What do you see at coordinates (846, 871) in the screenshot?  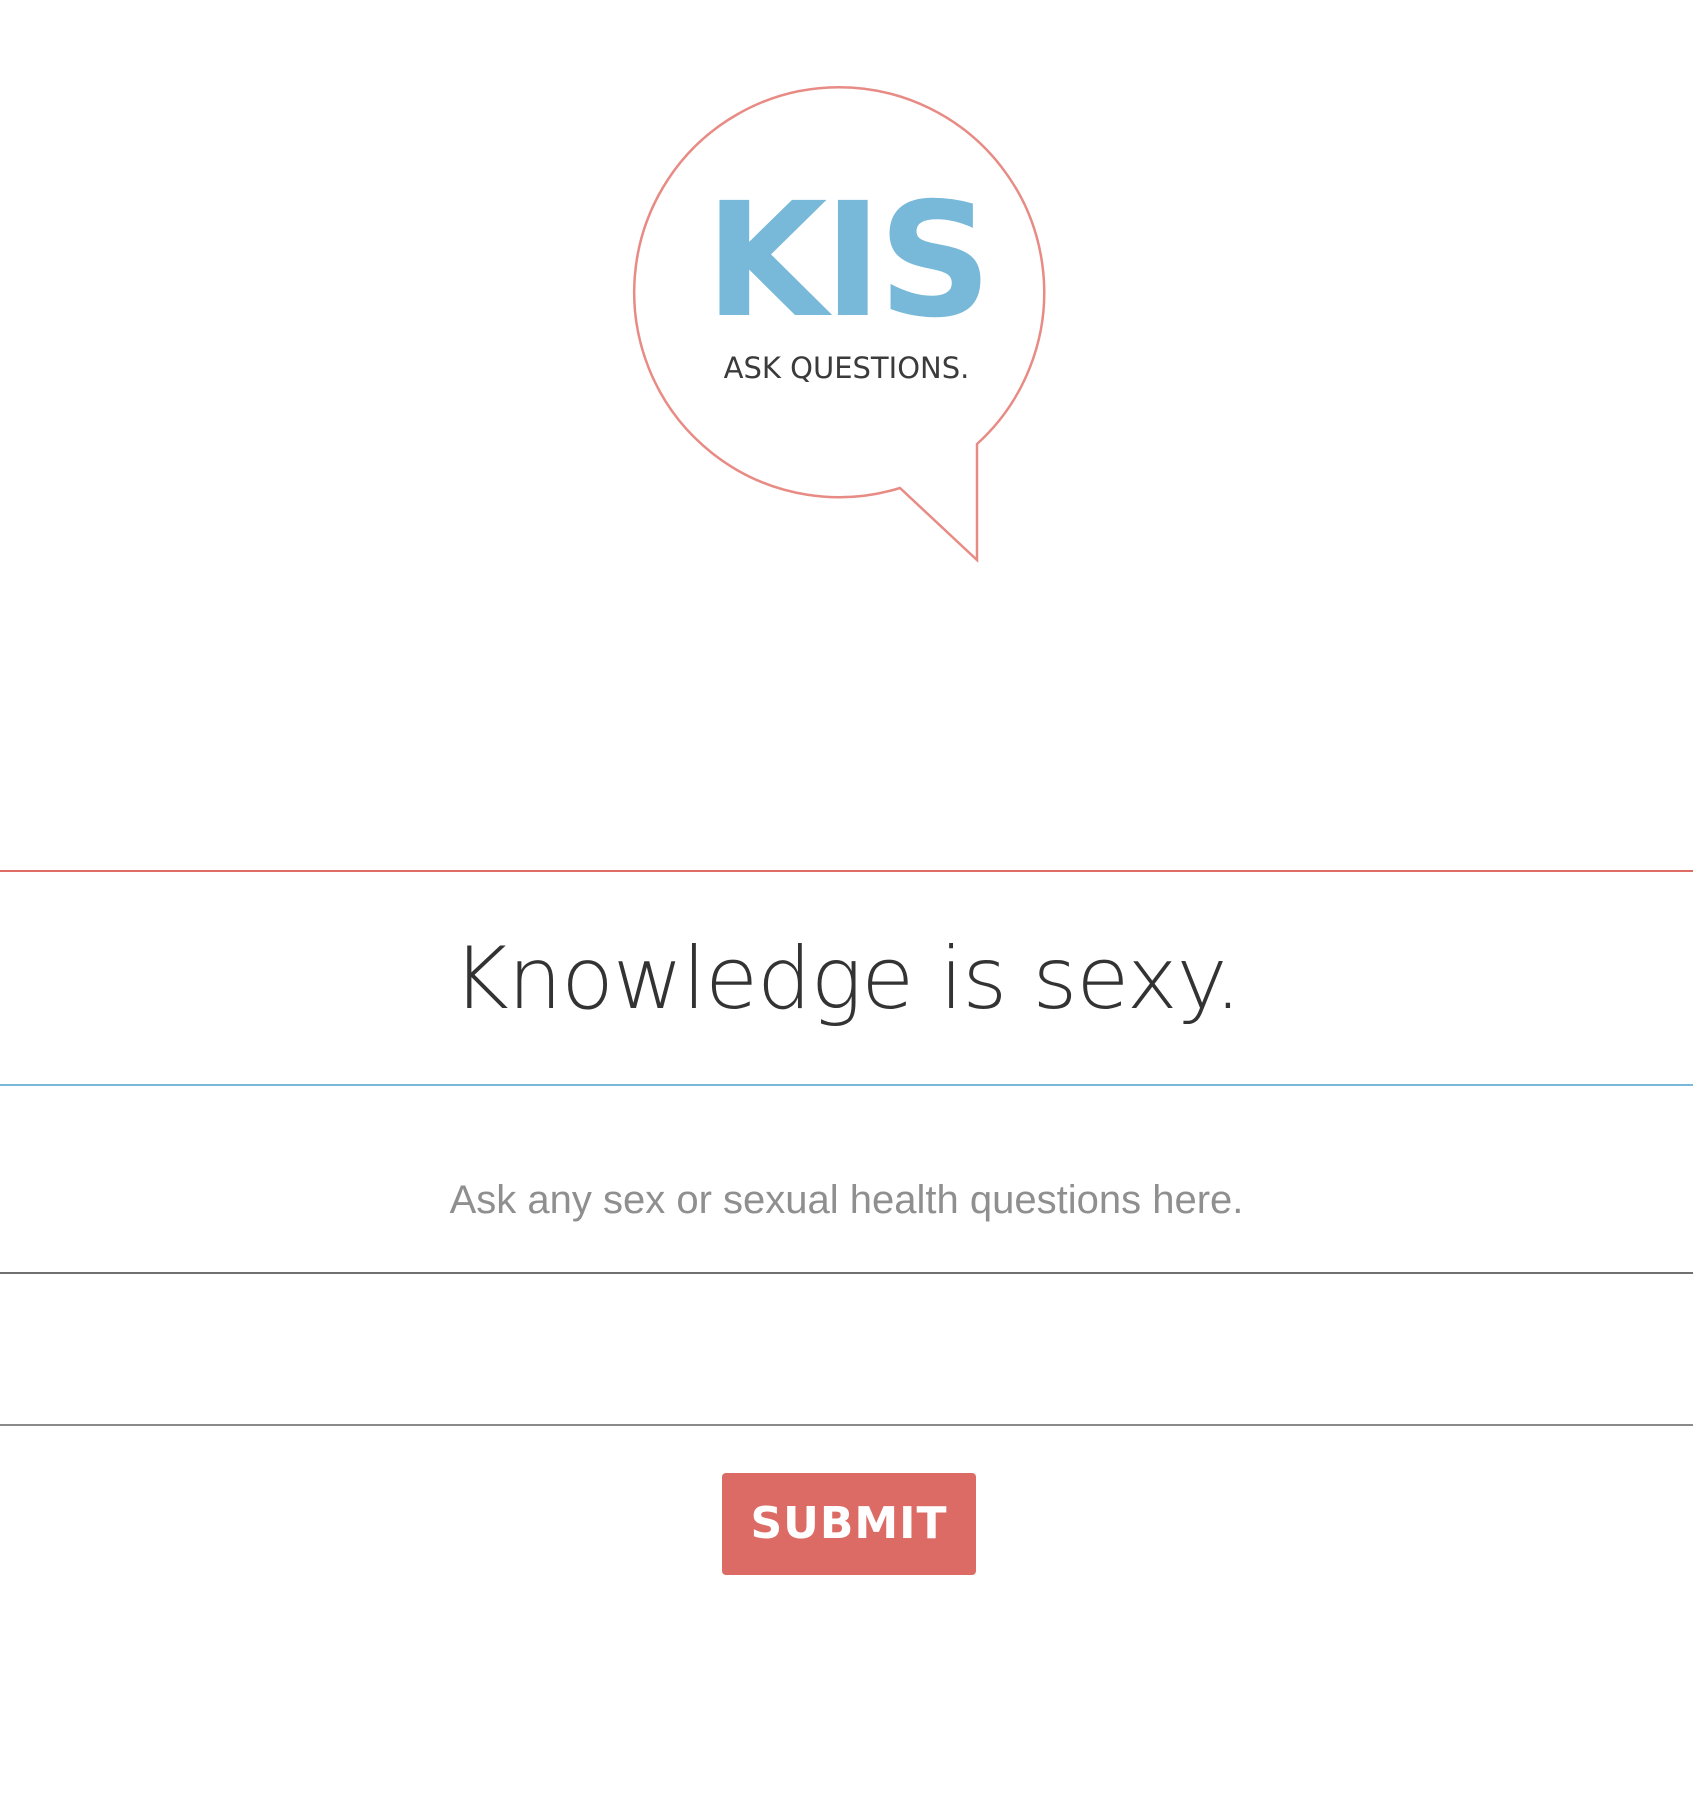 I see `top-divider` at bounding box center [846, 871].